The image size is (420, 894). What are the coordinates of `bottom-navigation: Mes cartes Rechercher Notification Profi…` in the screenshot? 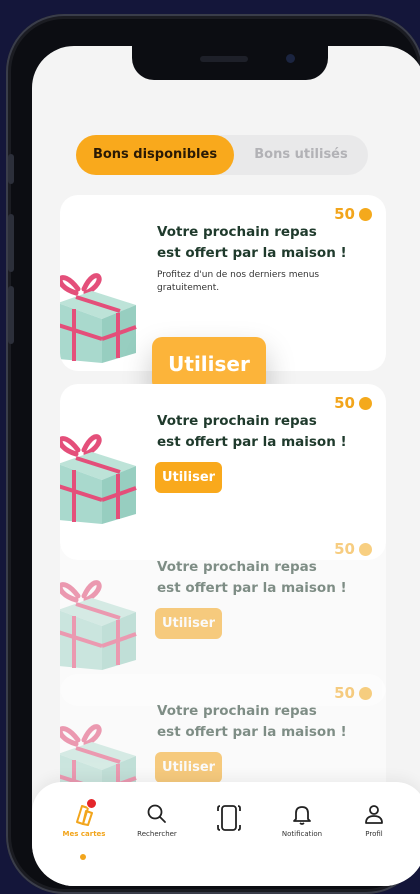 It's located at (226, 834).